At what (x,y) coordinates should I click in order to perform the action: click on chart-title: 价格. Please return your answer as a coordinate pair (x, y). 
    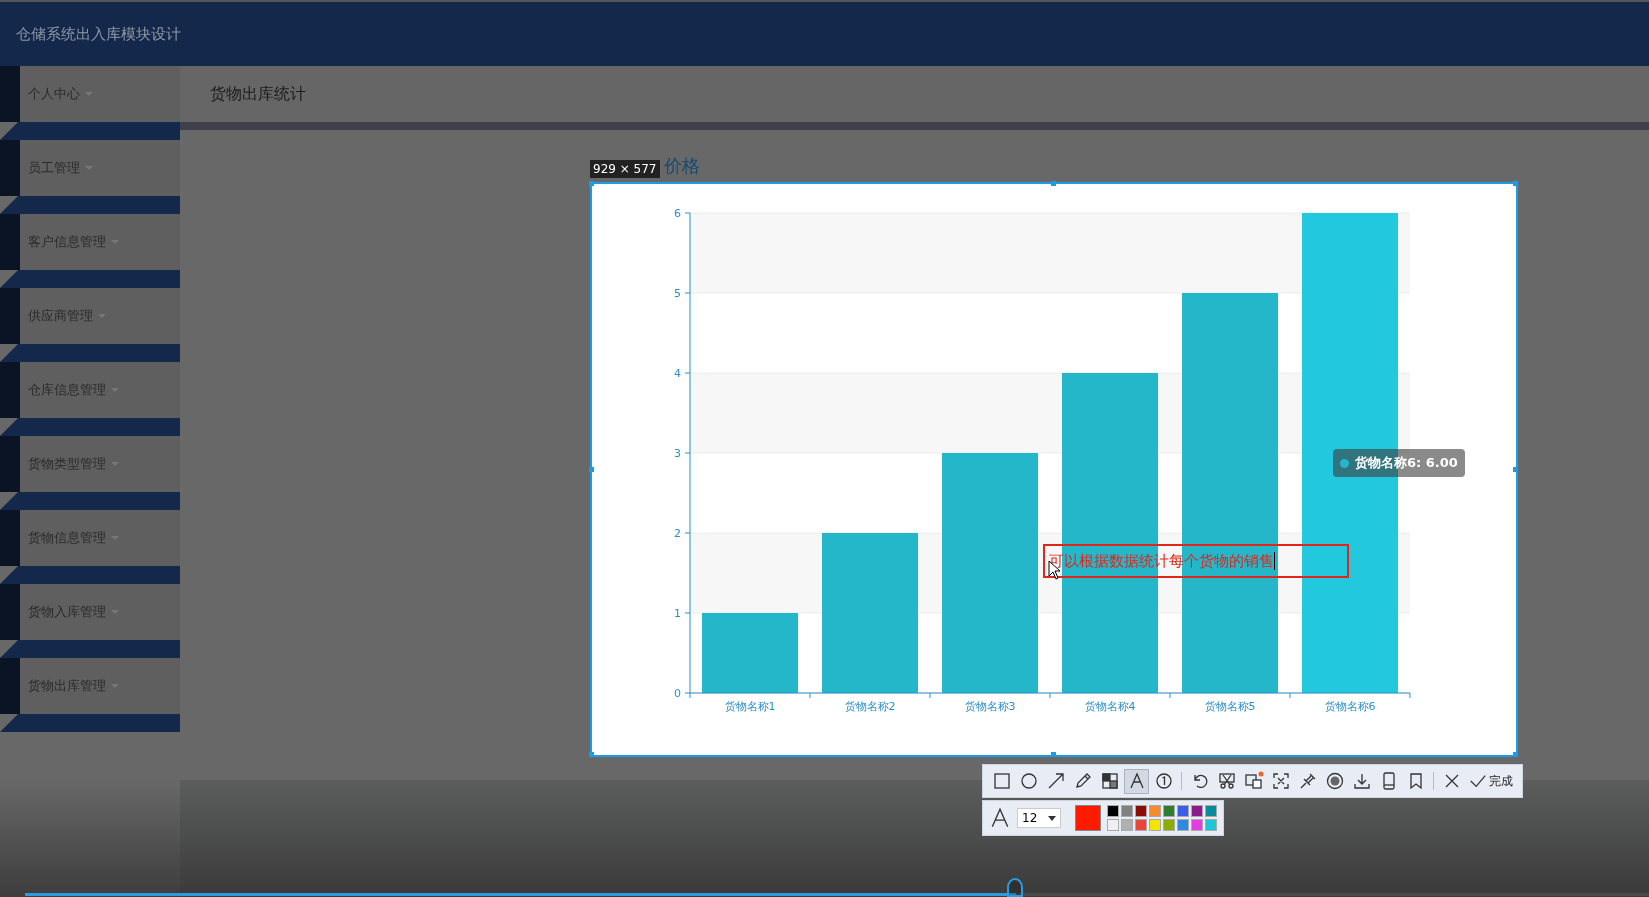
    Looking at the image, I should click on (682, 166).